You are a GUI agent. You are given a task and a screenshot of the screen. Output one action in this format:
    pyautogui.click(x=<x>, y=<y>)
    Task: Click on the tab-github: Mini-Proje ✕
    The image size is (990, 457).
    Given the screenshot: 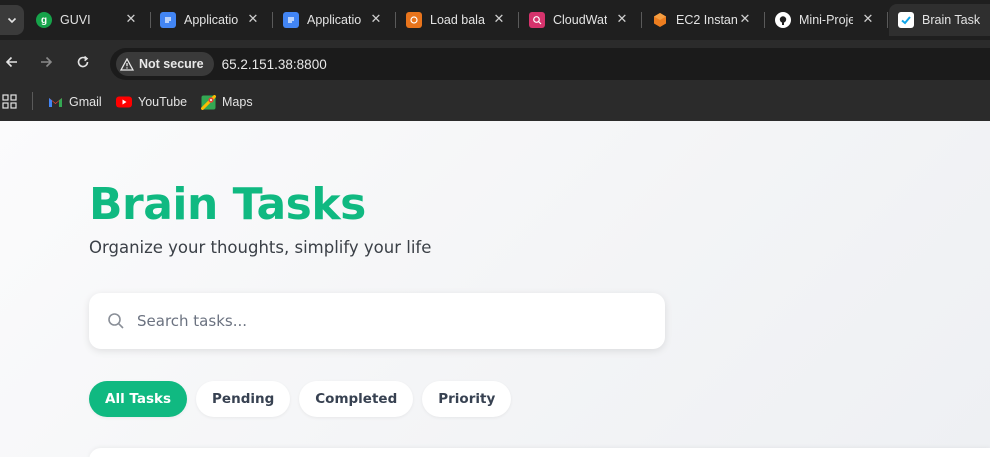 What is the action you would take?
    pyautogui.click(x=830, y=20)
    